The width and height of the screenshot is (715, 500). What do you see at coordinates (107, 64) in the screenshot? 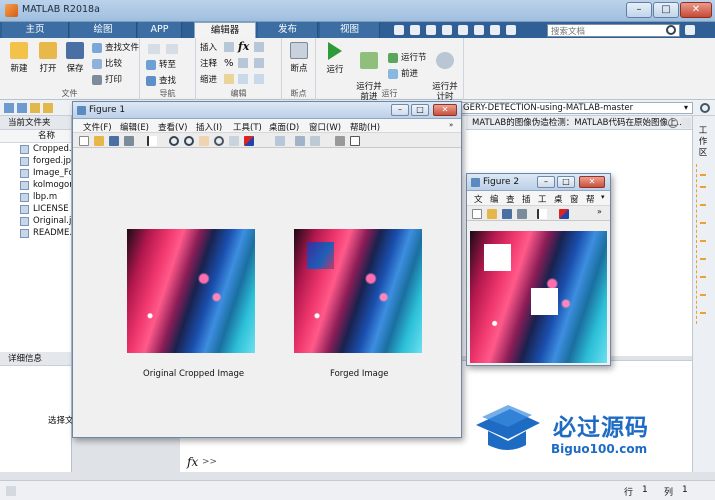
I see `compare-button: 比较` at bounding box center [107, 64].